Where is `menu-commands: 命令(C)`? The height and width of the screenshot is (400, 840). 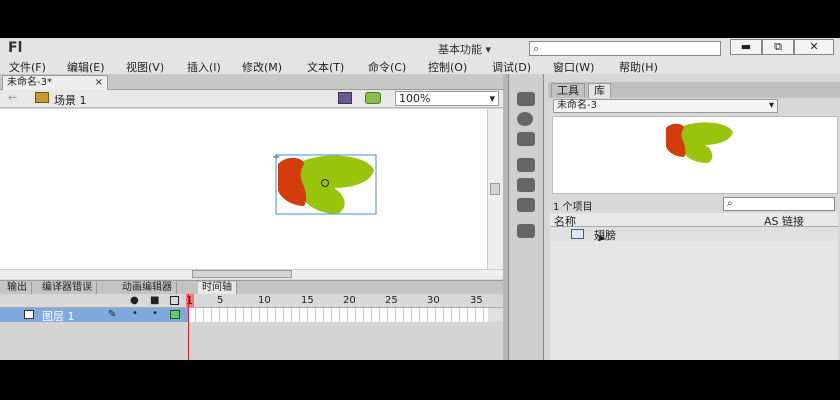 menu-commands: 命令(C) is located at coordinates (387, 67).